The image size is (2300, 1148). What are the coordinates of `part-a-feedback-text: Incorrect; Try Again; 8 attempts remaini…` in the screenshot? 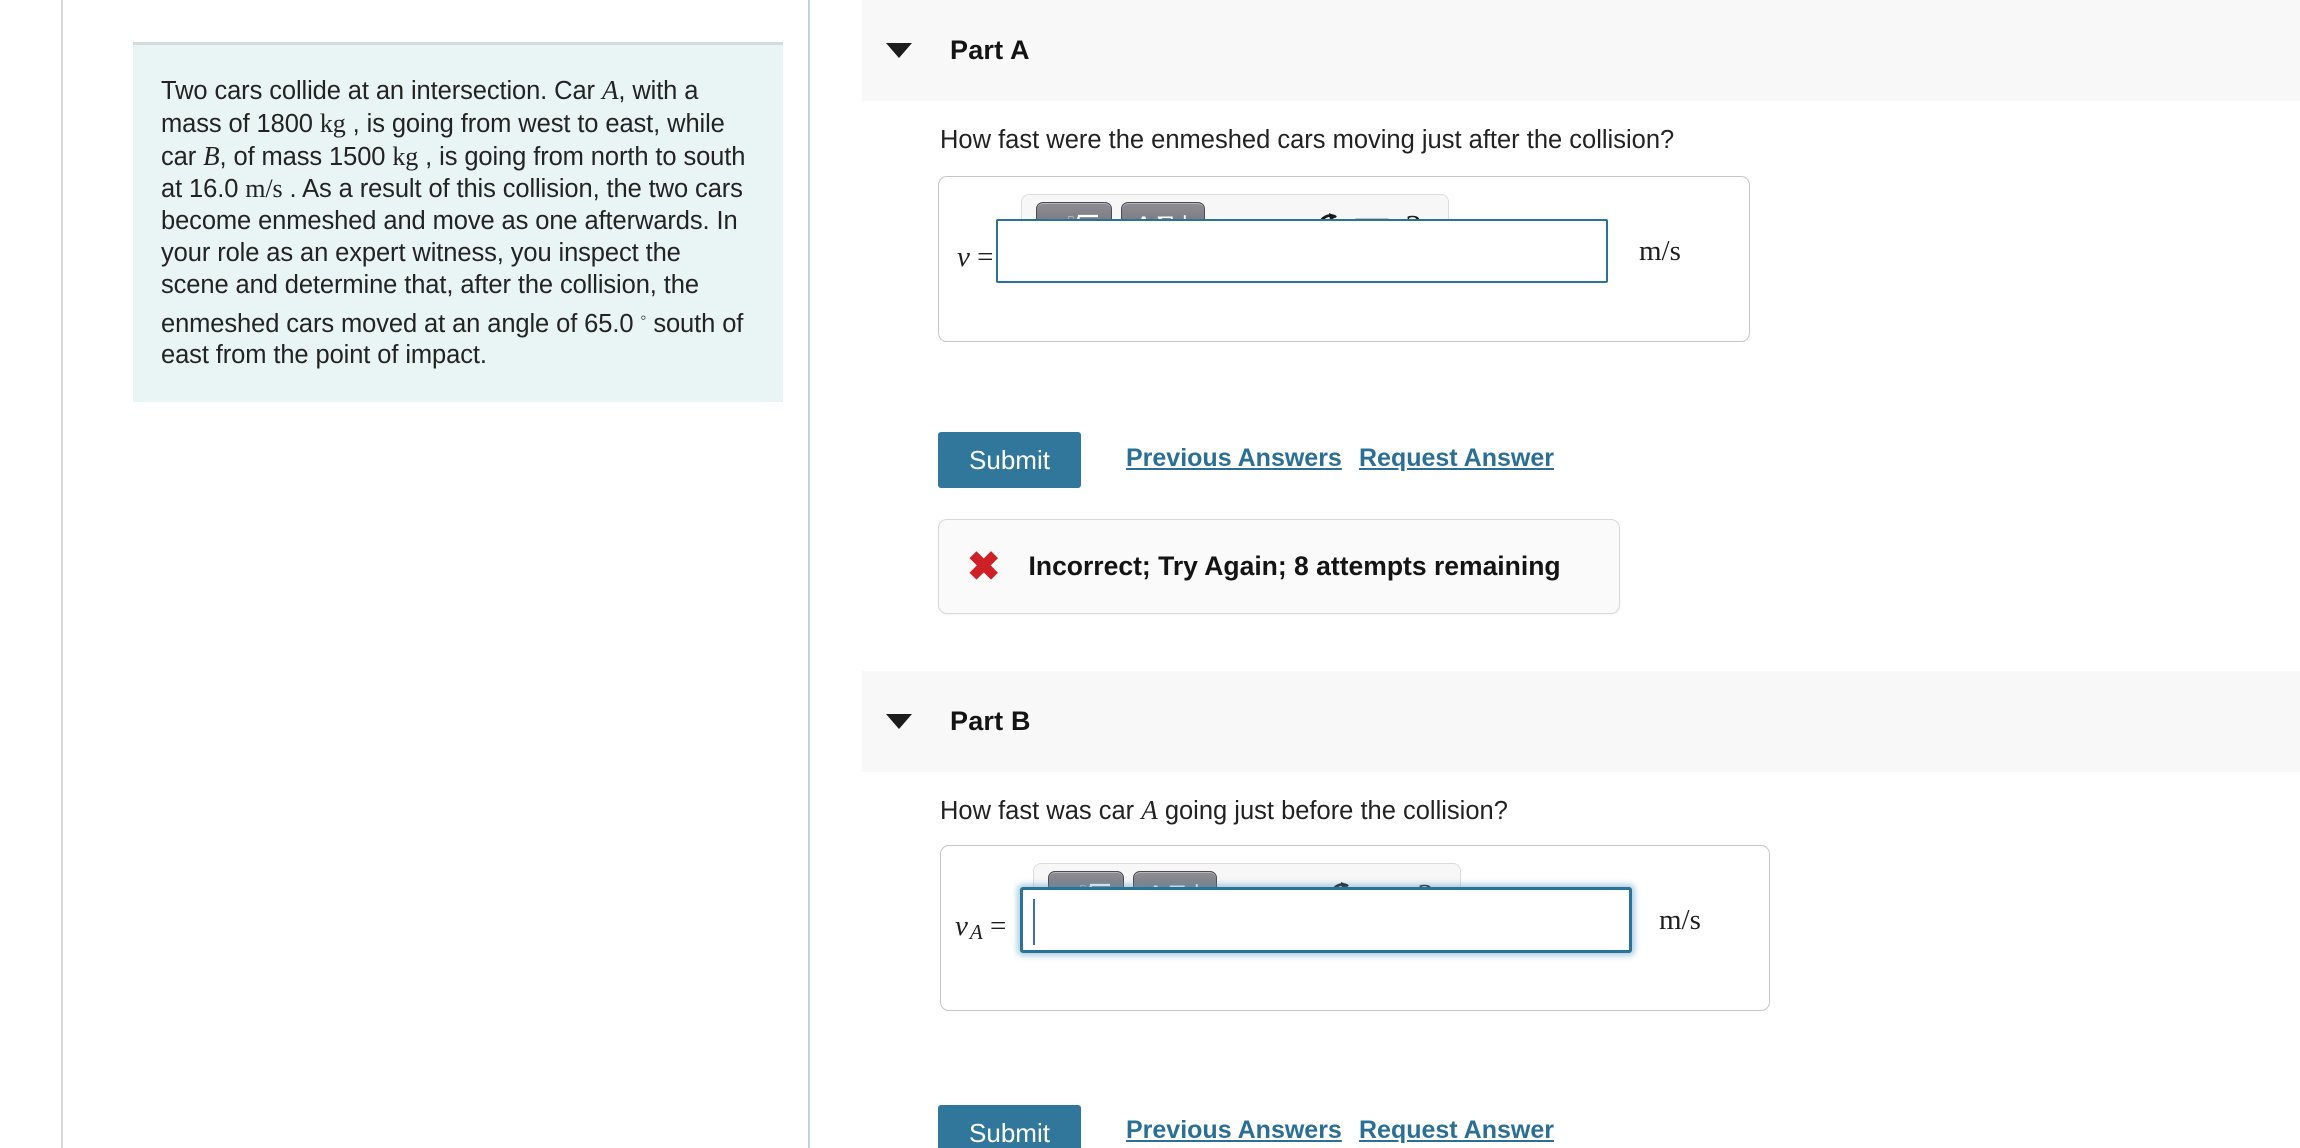 It's located at (1294, 566).